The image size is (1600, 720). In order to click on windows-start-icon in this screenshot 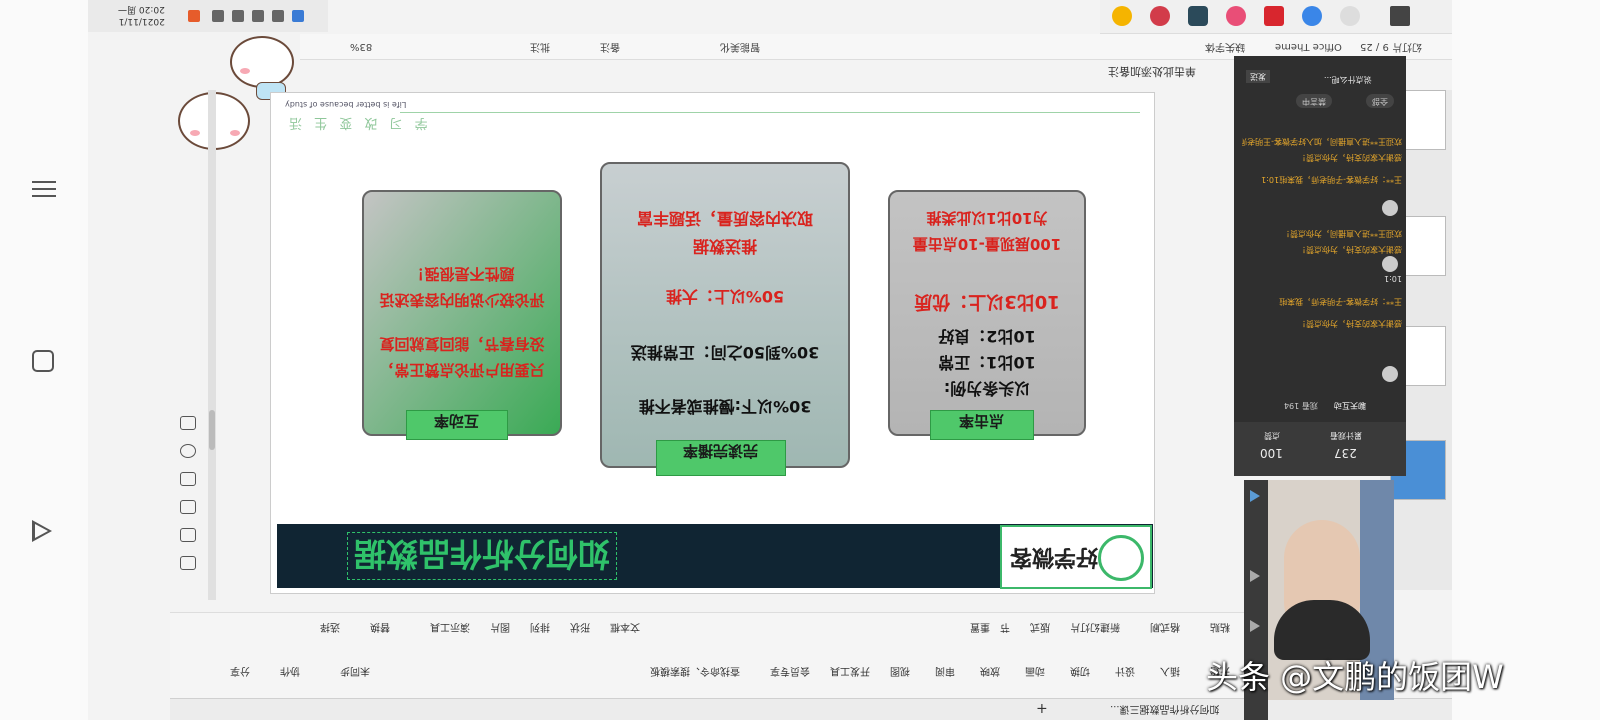, I will do `click(1400, 16)`.